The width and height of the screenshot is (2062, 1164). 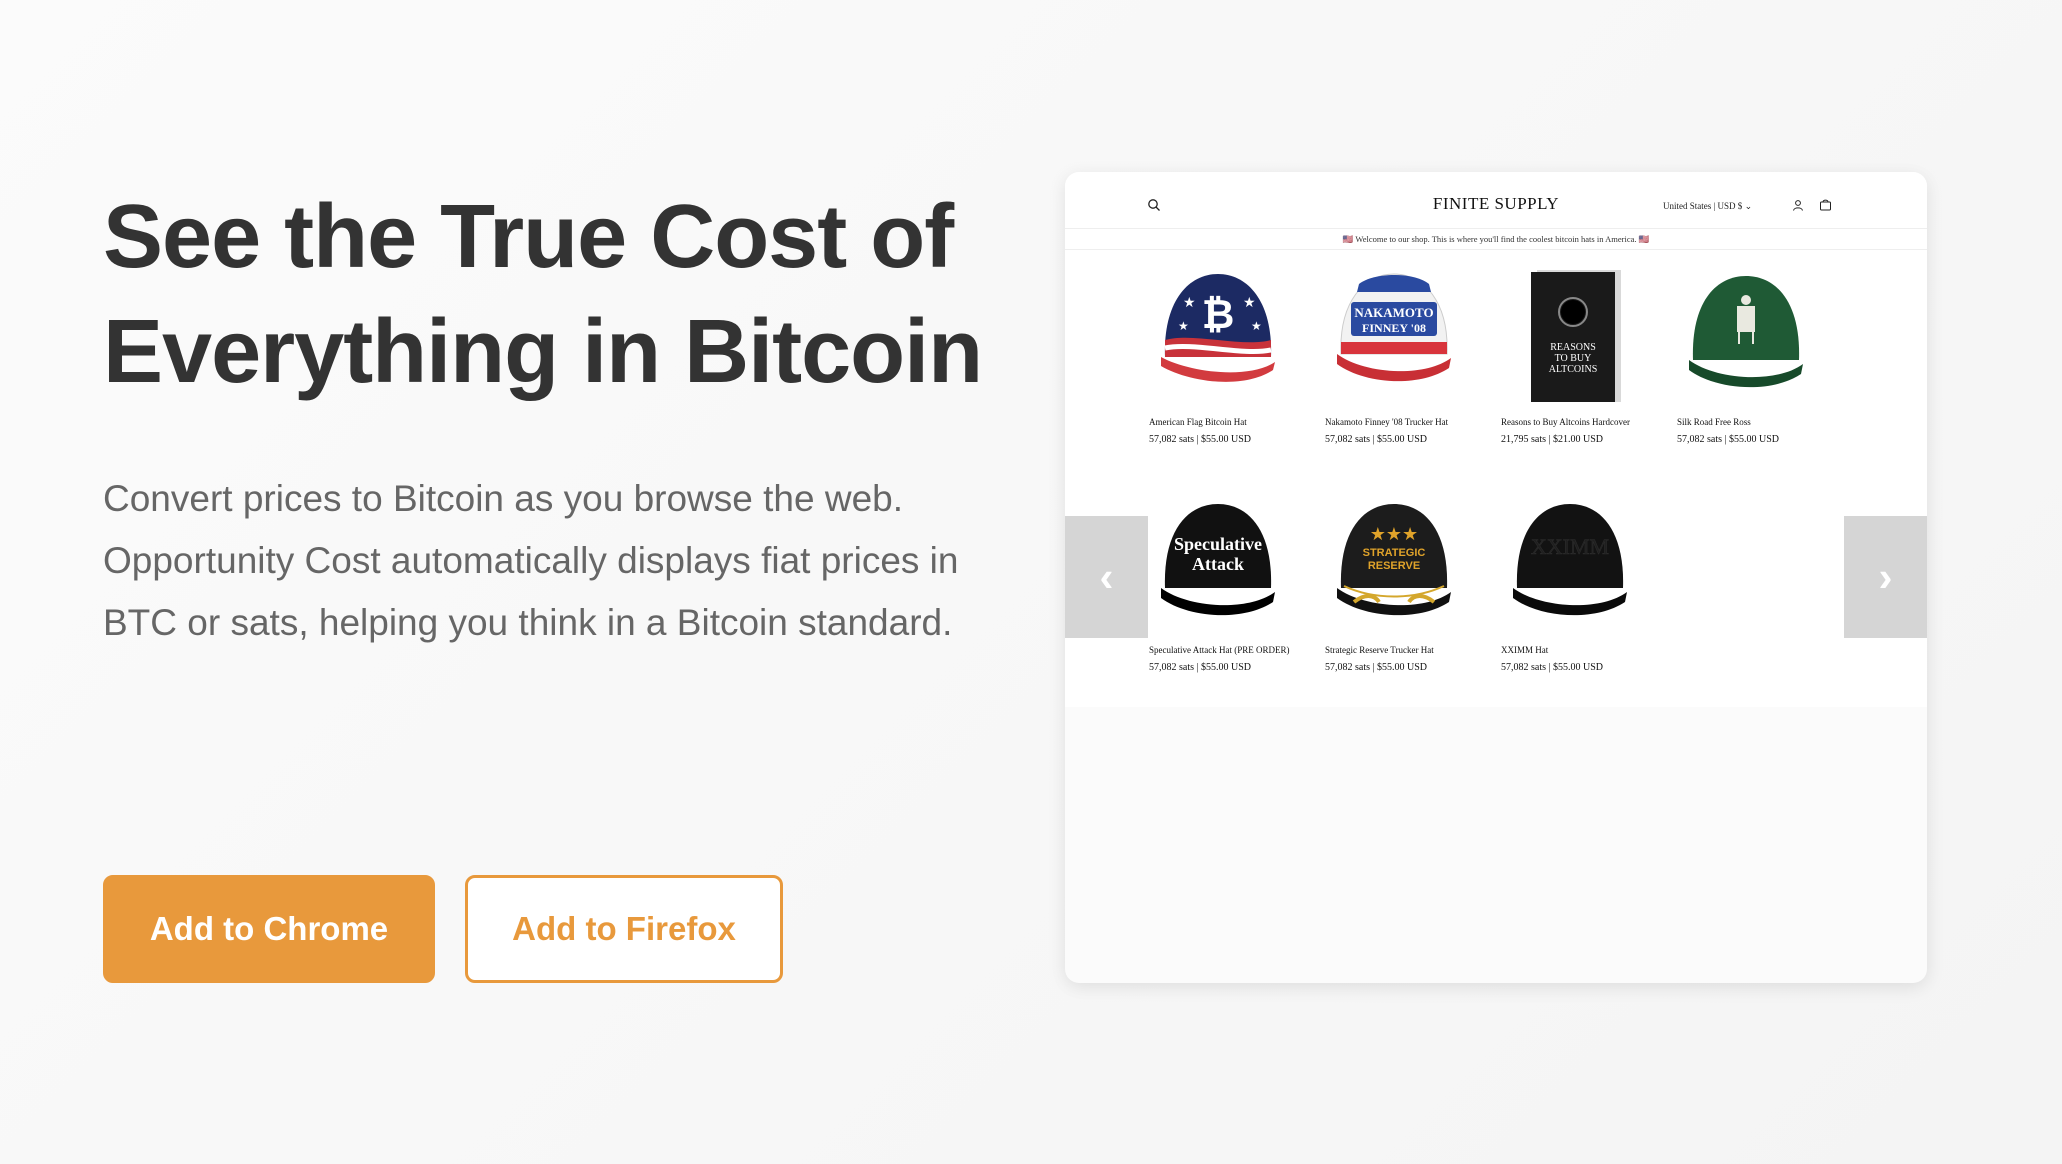 I want to click on region-label: United States | USD $, so click(x=1703, y=206).